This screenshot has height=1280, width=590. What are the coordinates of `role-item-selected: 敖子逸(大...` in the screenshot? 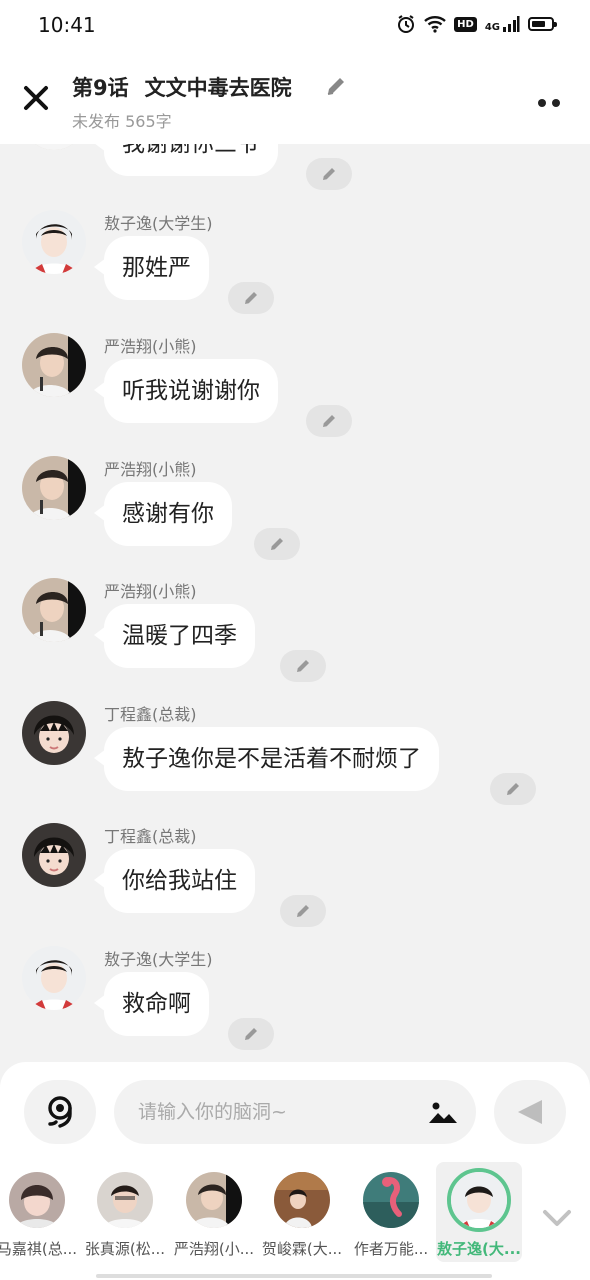 It's located at (479, 1212).